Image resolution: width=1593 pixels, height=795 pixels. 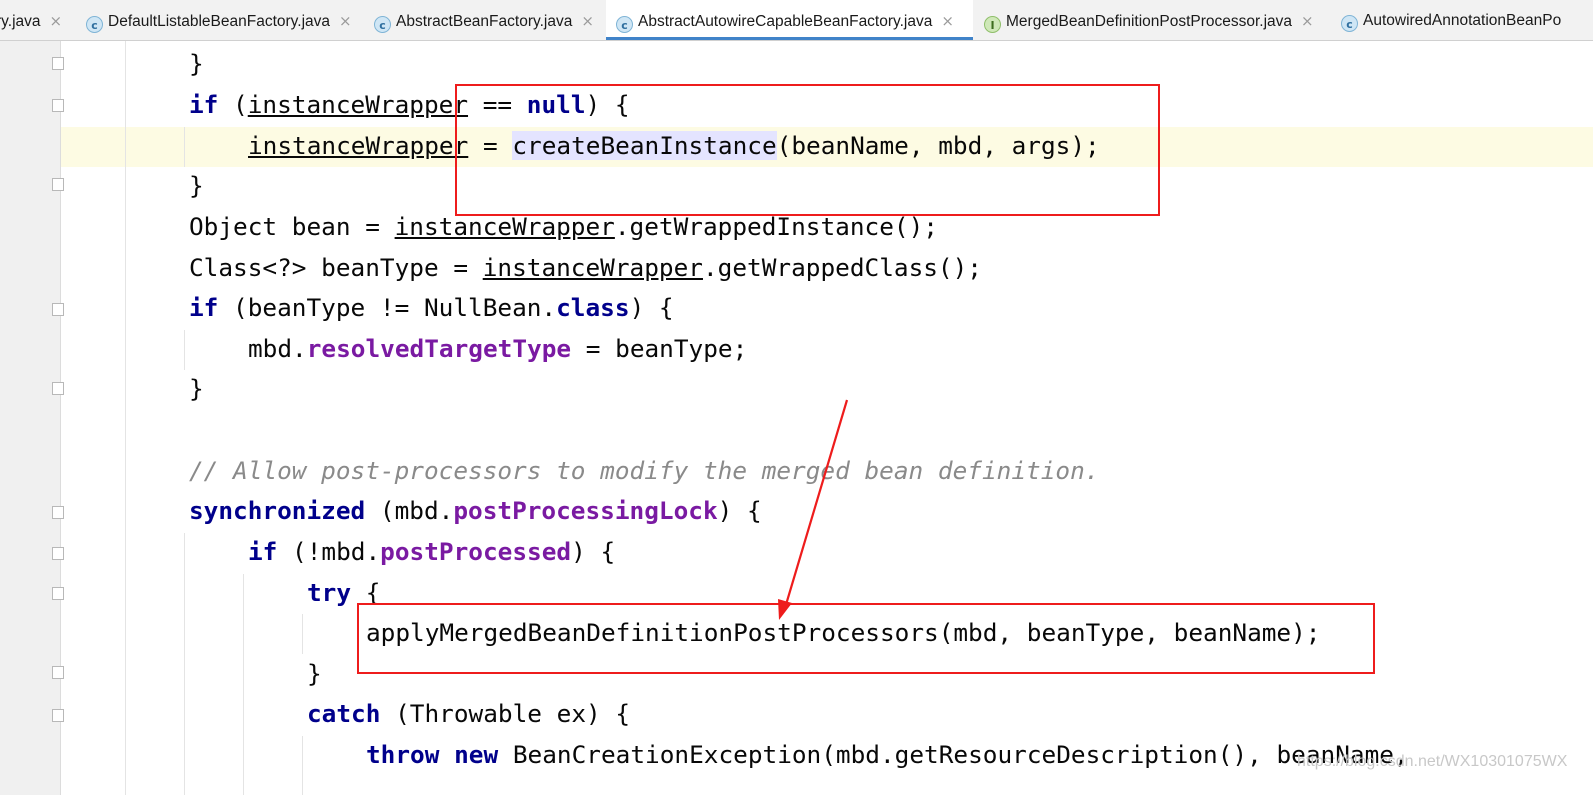 What do you see at coordinates (1432, 761) in the screenshot?
I see `watermark: https://blog.csdn.net/WX10301075WX` at bounding box center [1432, 761].